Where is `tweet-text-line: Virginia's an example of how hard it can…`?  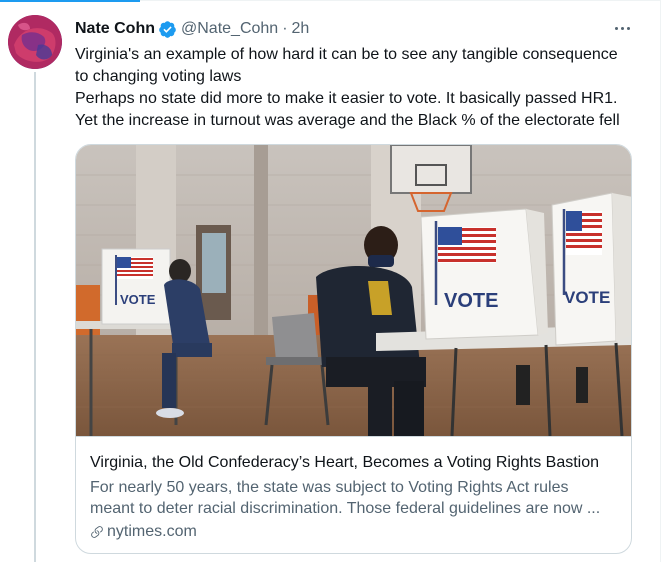
tweet-text-line: Virginia's an example of how hard it can… is located at coordinates (346, 54).